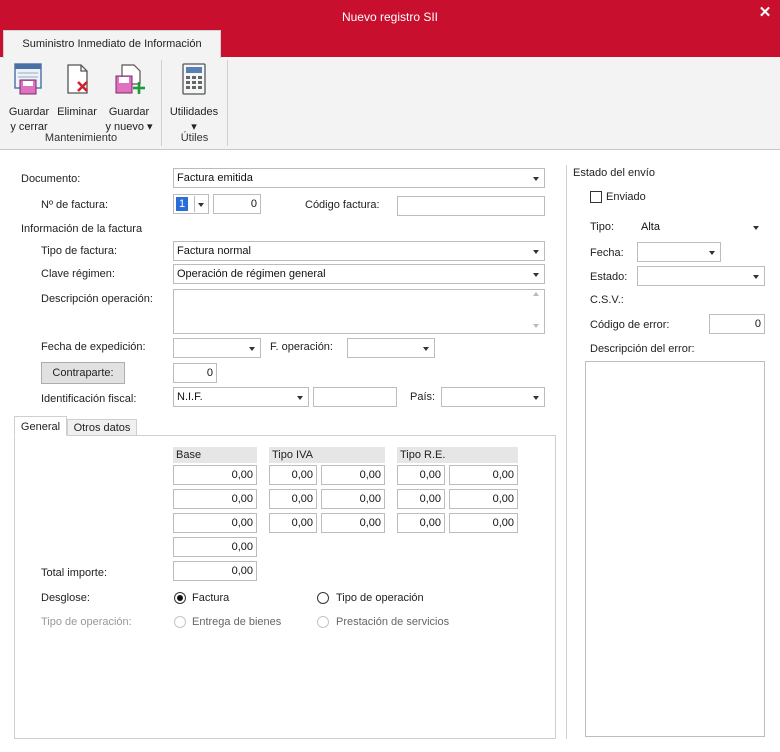 The image size is (780, 752). Describe the element at coordinates (78, 274) in the screenshot. I see `regime-key-label: Clave régimen:` at that location.